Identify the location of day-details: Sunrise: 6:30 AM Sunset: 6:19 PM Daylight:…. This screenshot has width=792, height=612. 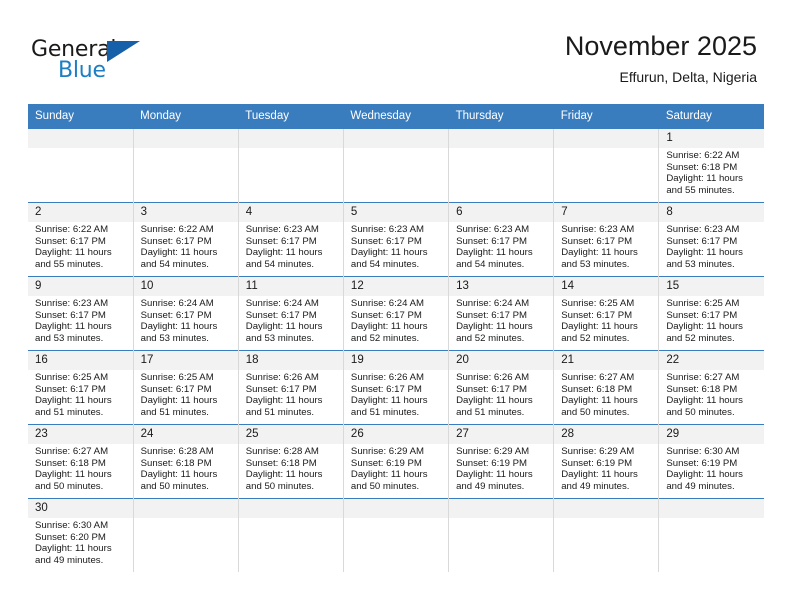
(711, 468).